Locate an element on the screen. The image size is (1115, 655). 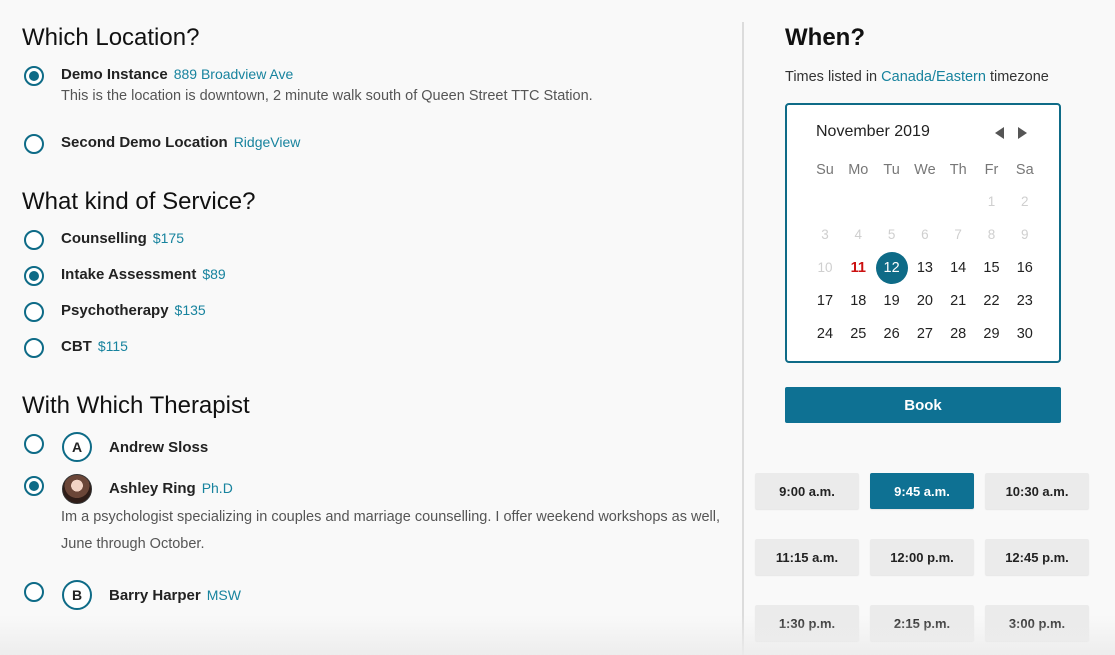
calendar-day-number: 14 is located at coordinates (958, 268).